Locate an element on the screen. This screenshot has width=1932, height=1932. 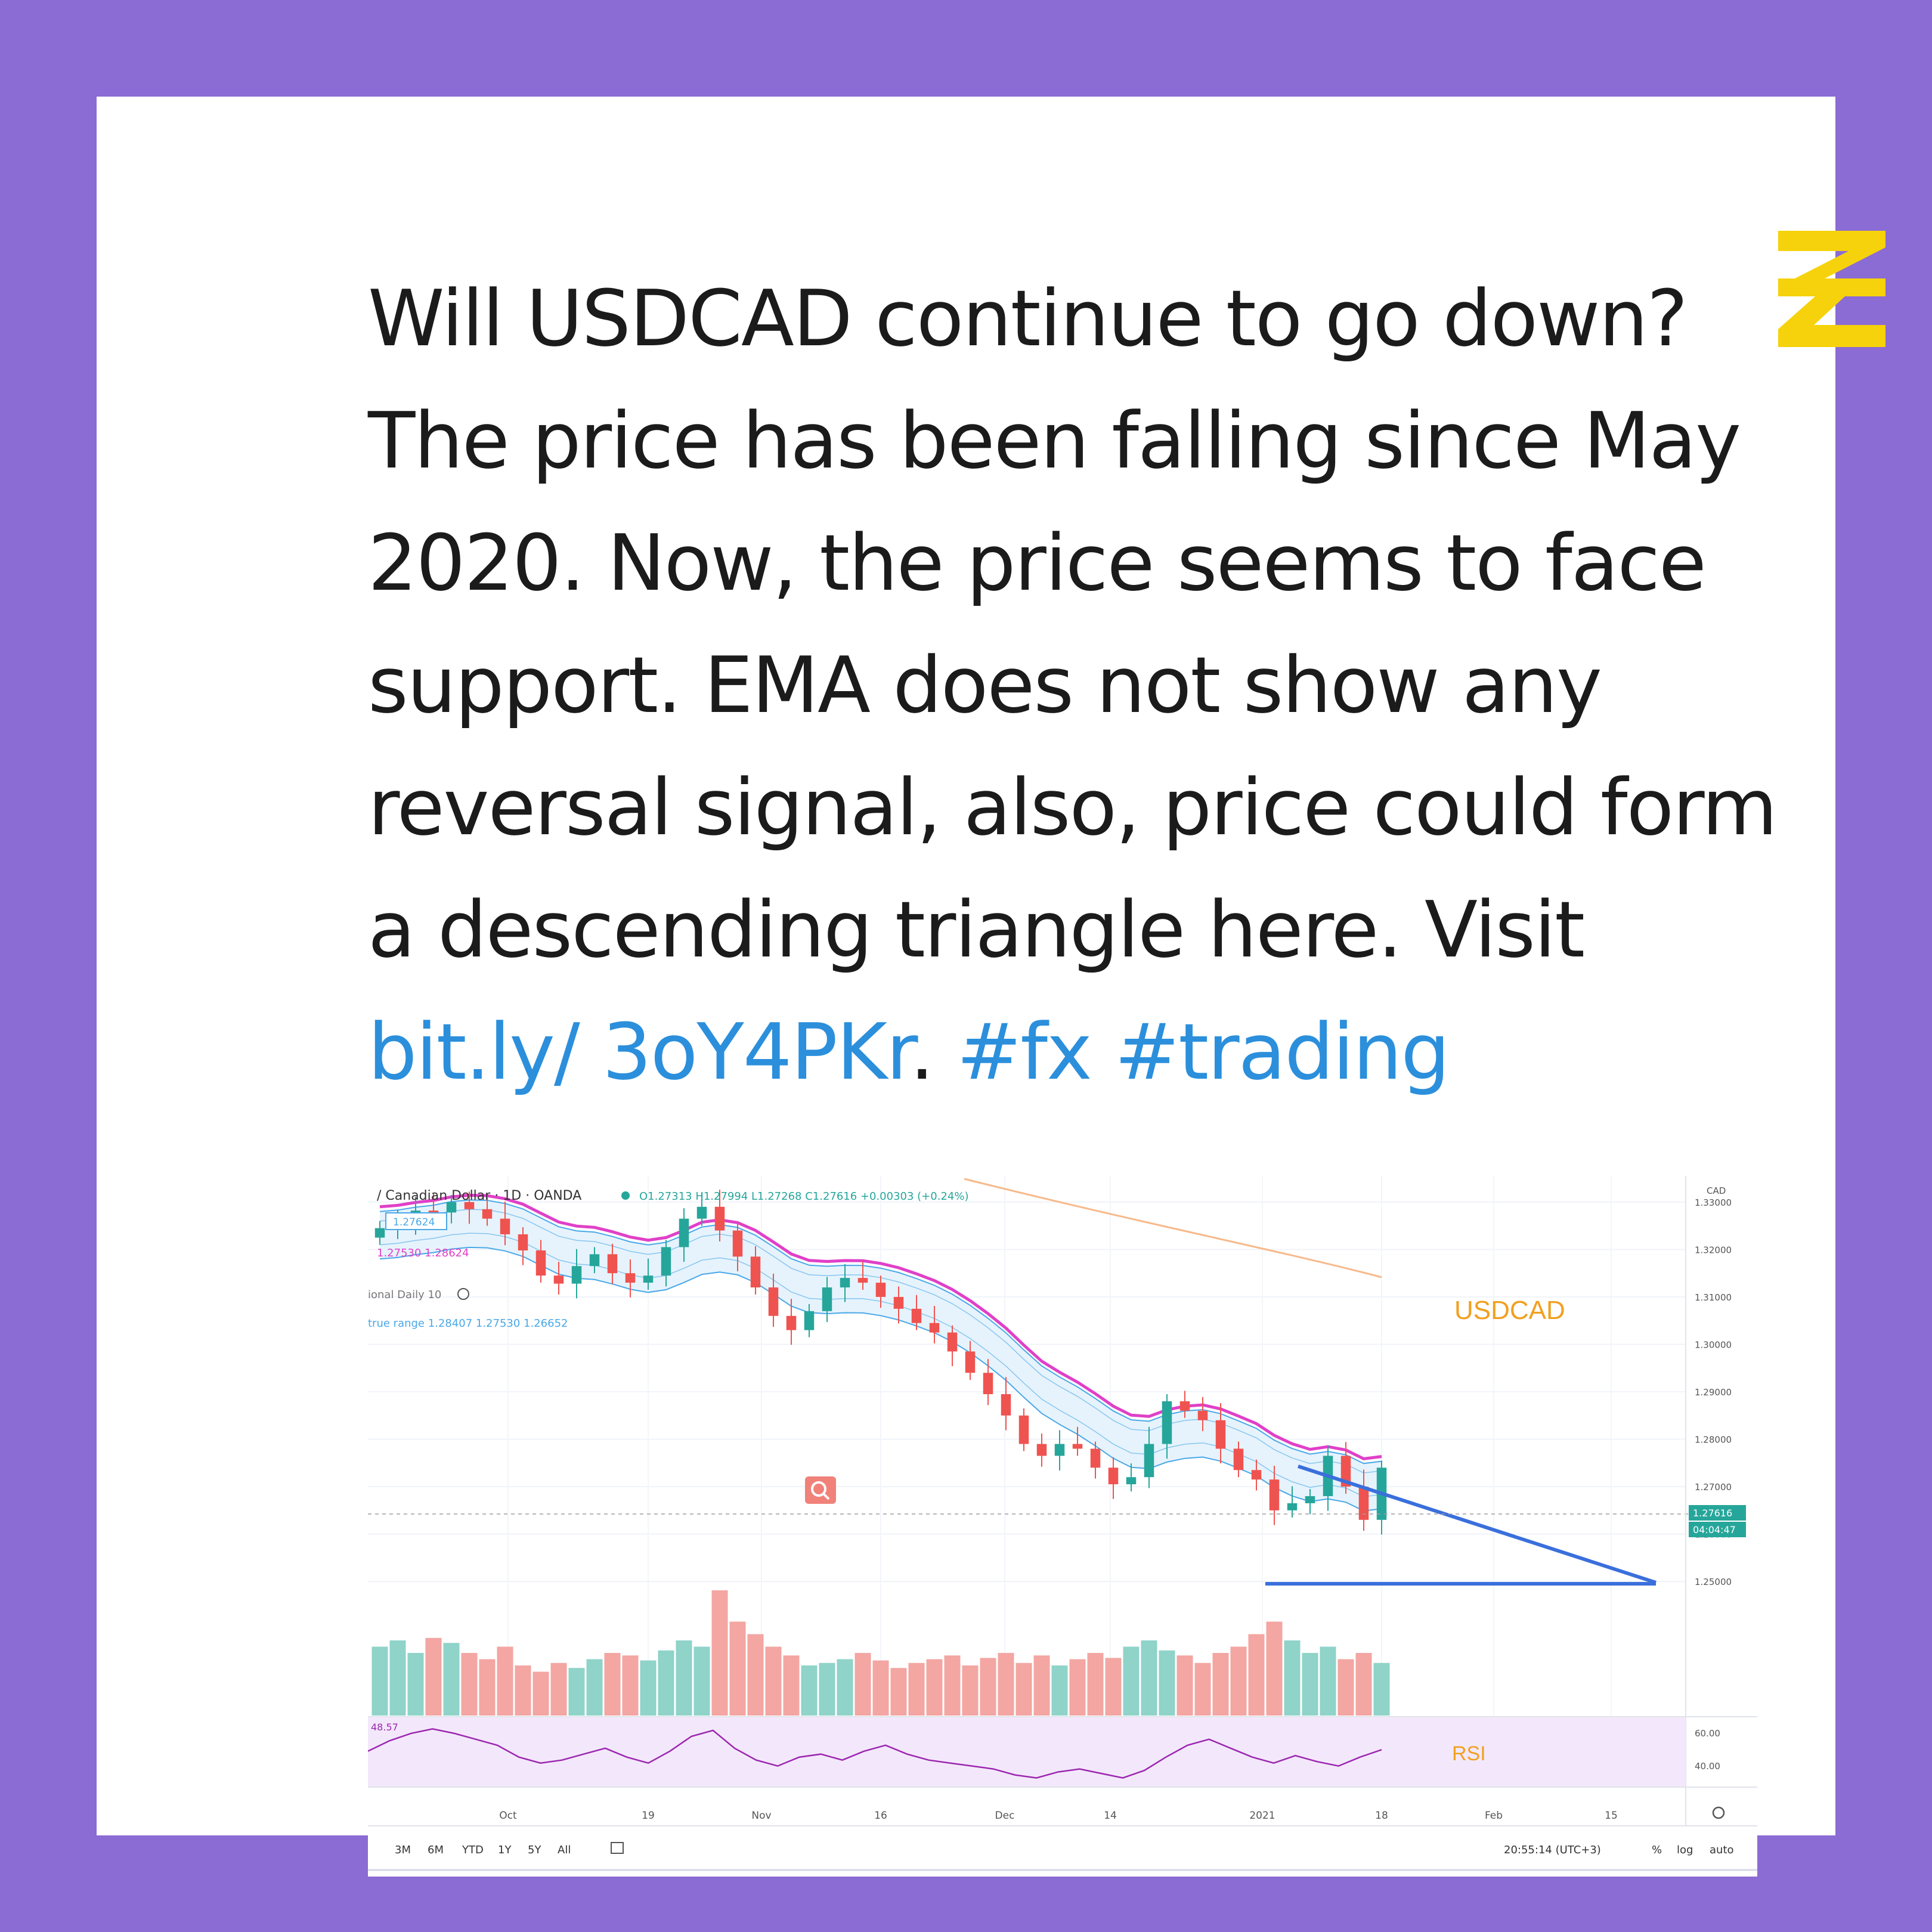
price-tick-label: 1.32000 is located at coordinates (1713, 1249).